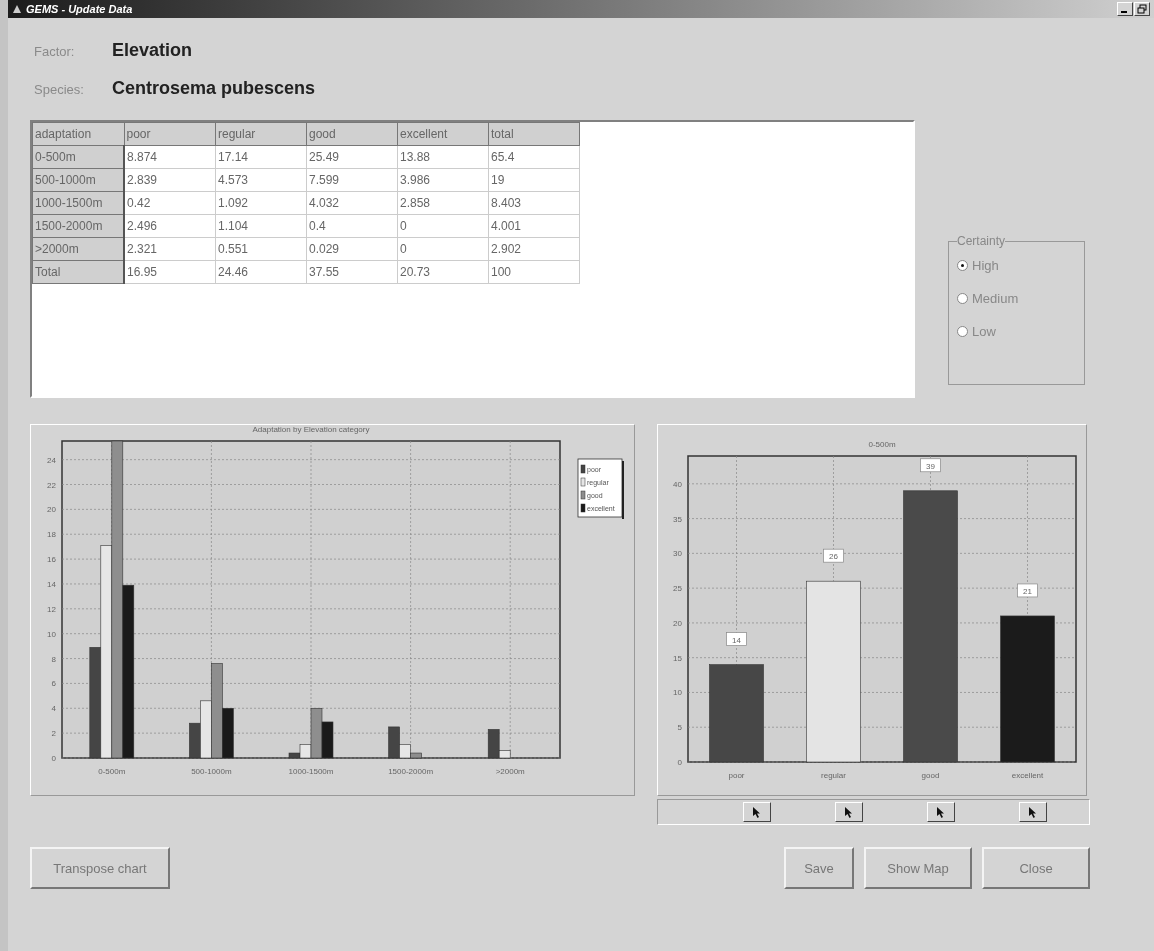  What do you see at coordinates (78, 272) in the screenshot?
I see `row-header: Total` at bounding box center [78, 272].